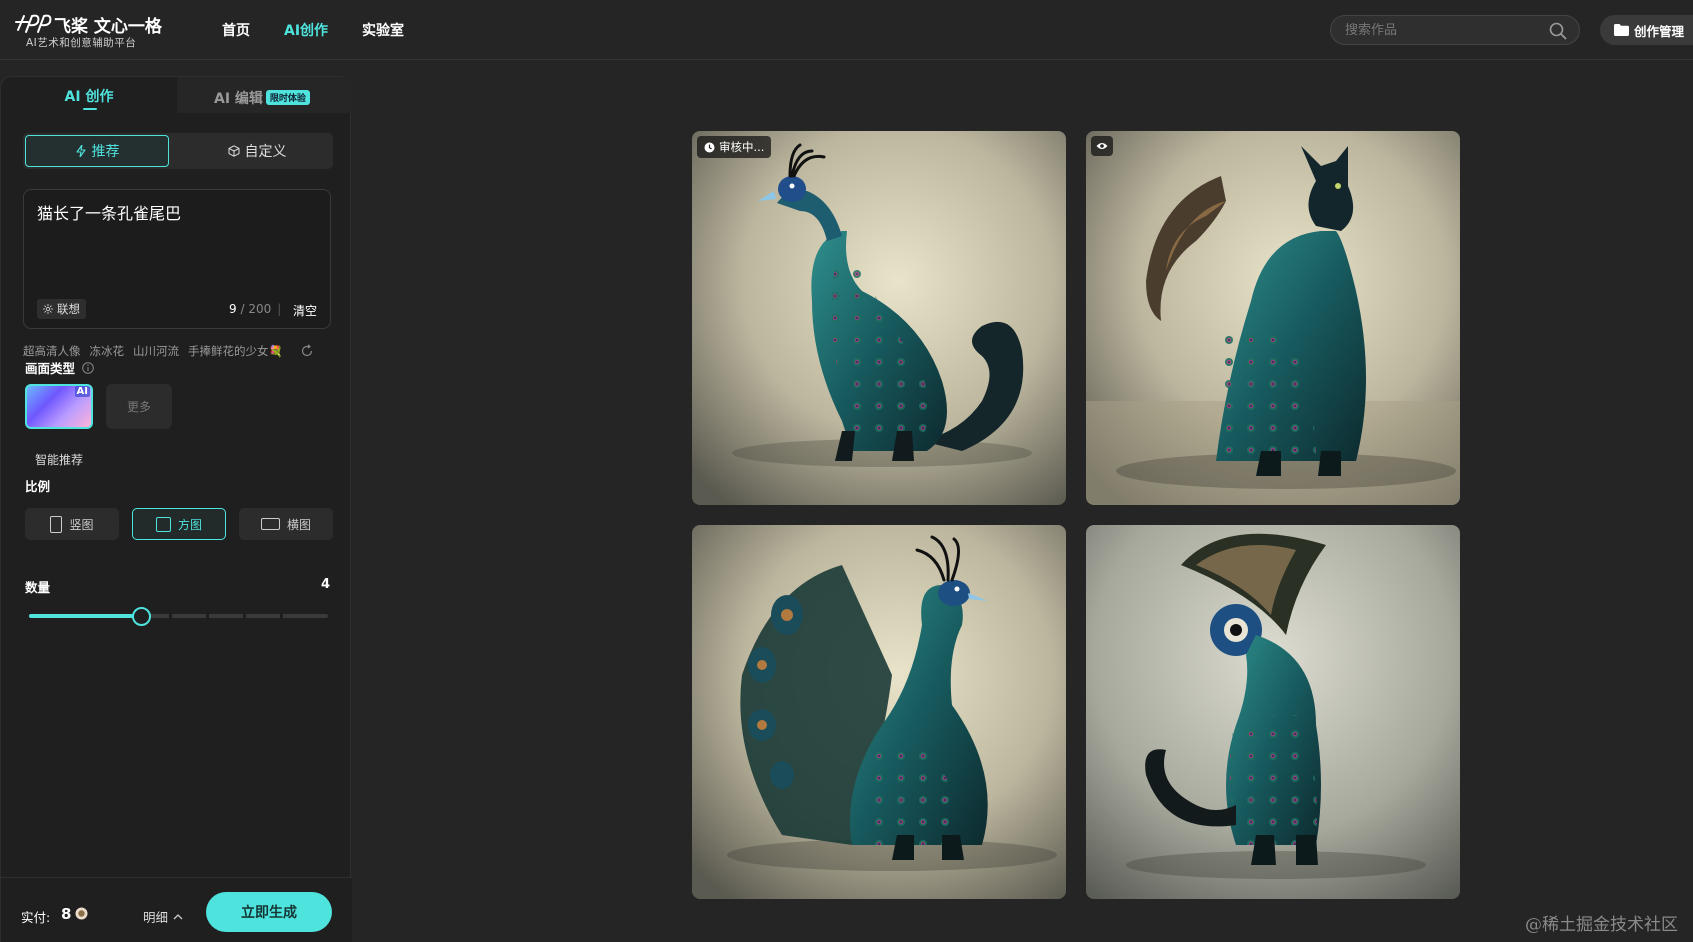 The image size is (1693, 942). Describe the element at coordinates (306, 30) in the screenshot. I see `nav-ai-create: AI创作` at that location.